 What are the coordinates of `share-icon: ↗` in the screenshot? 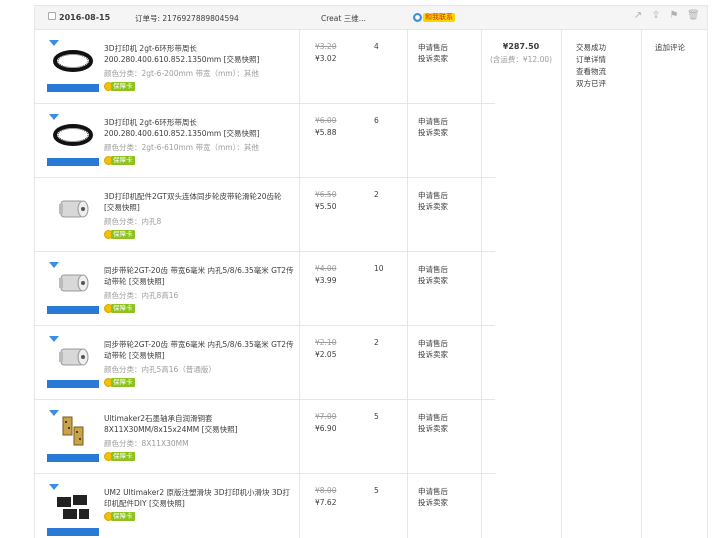 It's located at (638, 16).